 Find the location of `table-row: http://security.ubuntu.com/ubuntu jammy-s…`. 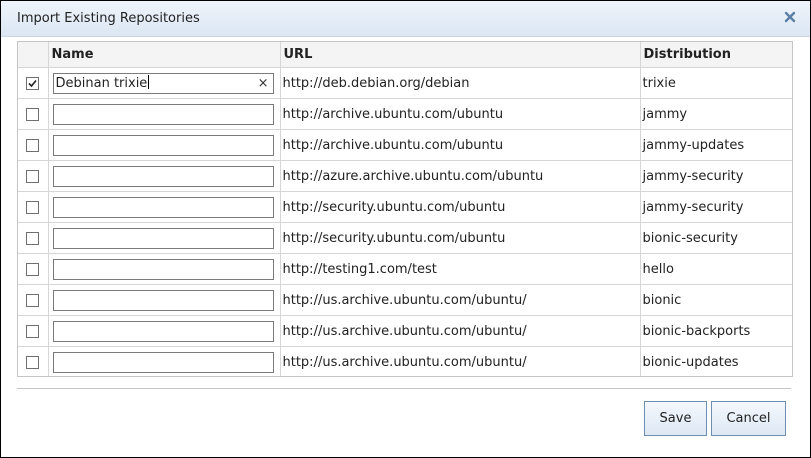

table-row: http://security.ubuntu.com/ubuntu jammy-s… is located at coordinates (405, 207).